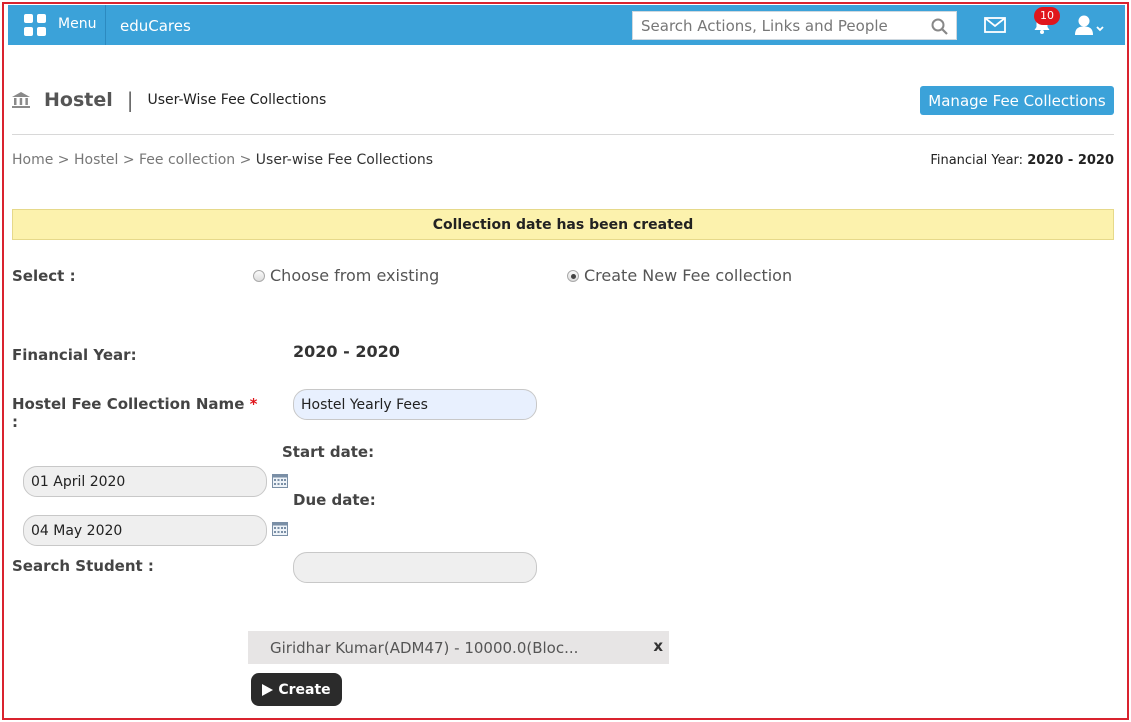 The width and height of the screenshot is (1131, 722). I want to click on financial-year-label: Financial Year:, so click(977, 160).